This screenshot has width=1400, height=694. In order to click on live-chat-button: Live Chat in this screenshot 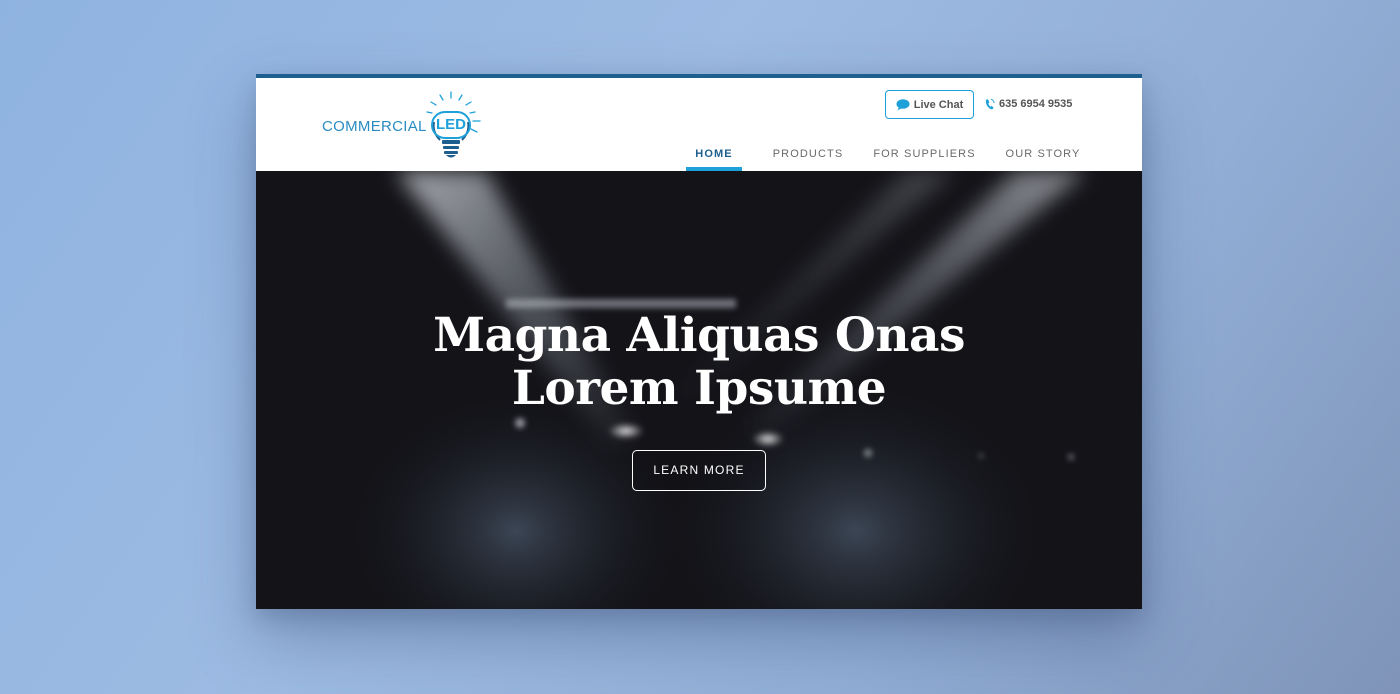, I will do `click(929, 104)`.